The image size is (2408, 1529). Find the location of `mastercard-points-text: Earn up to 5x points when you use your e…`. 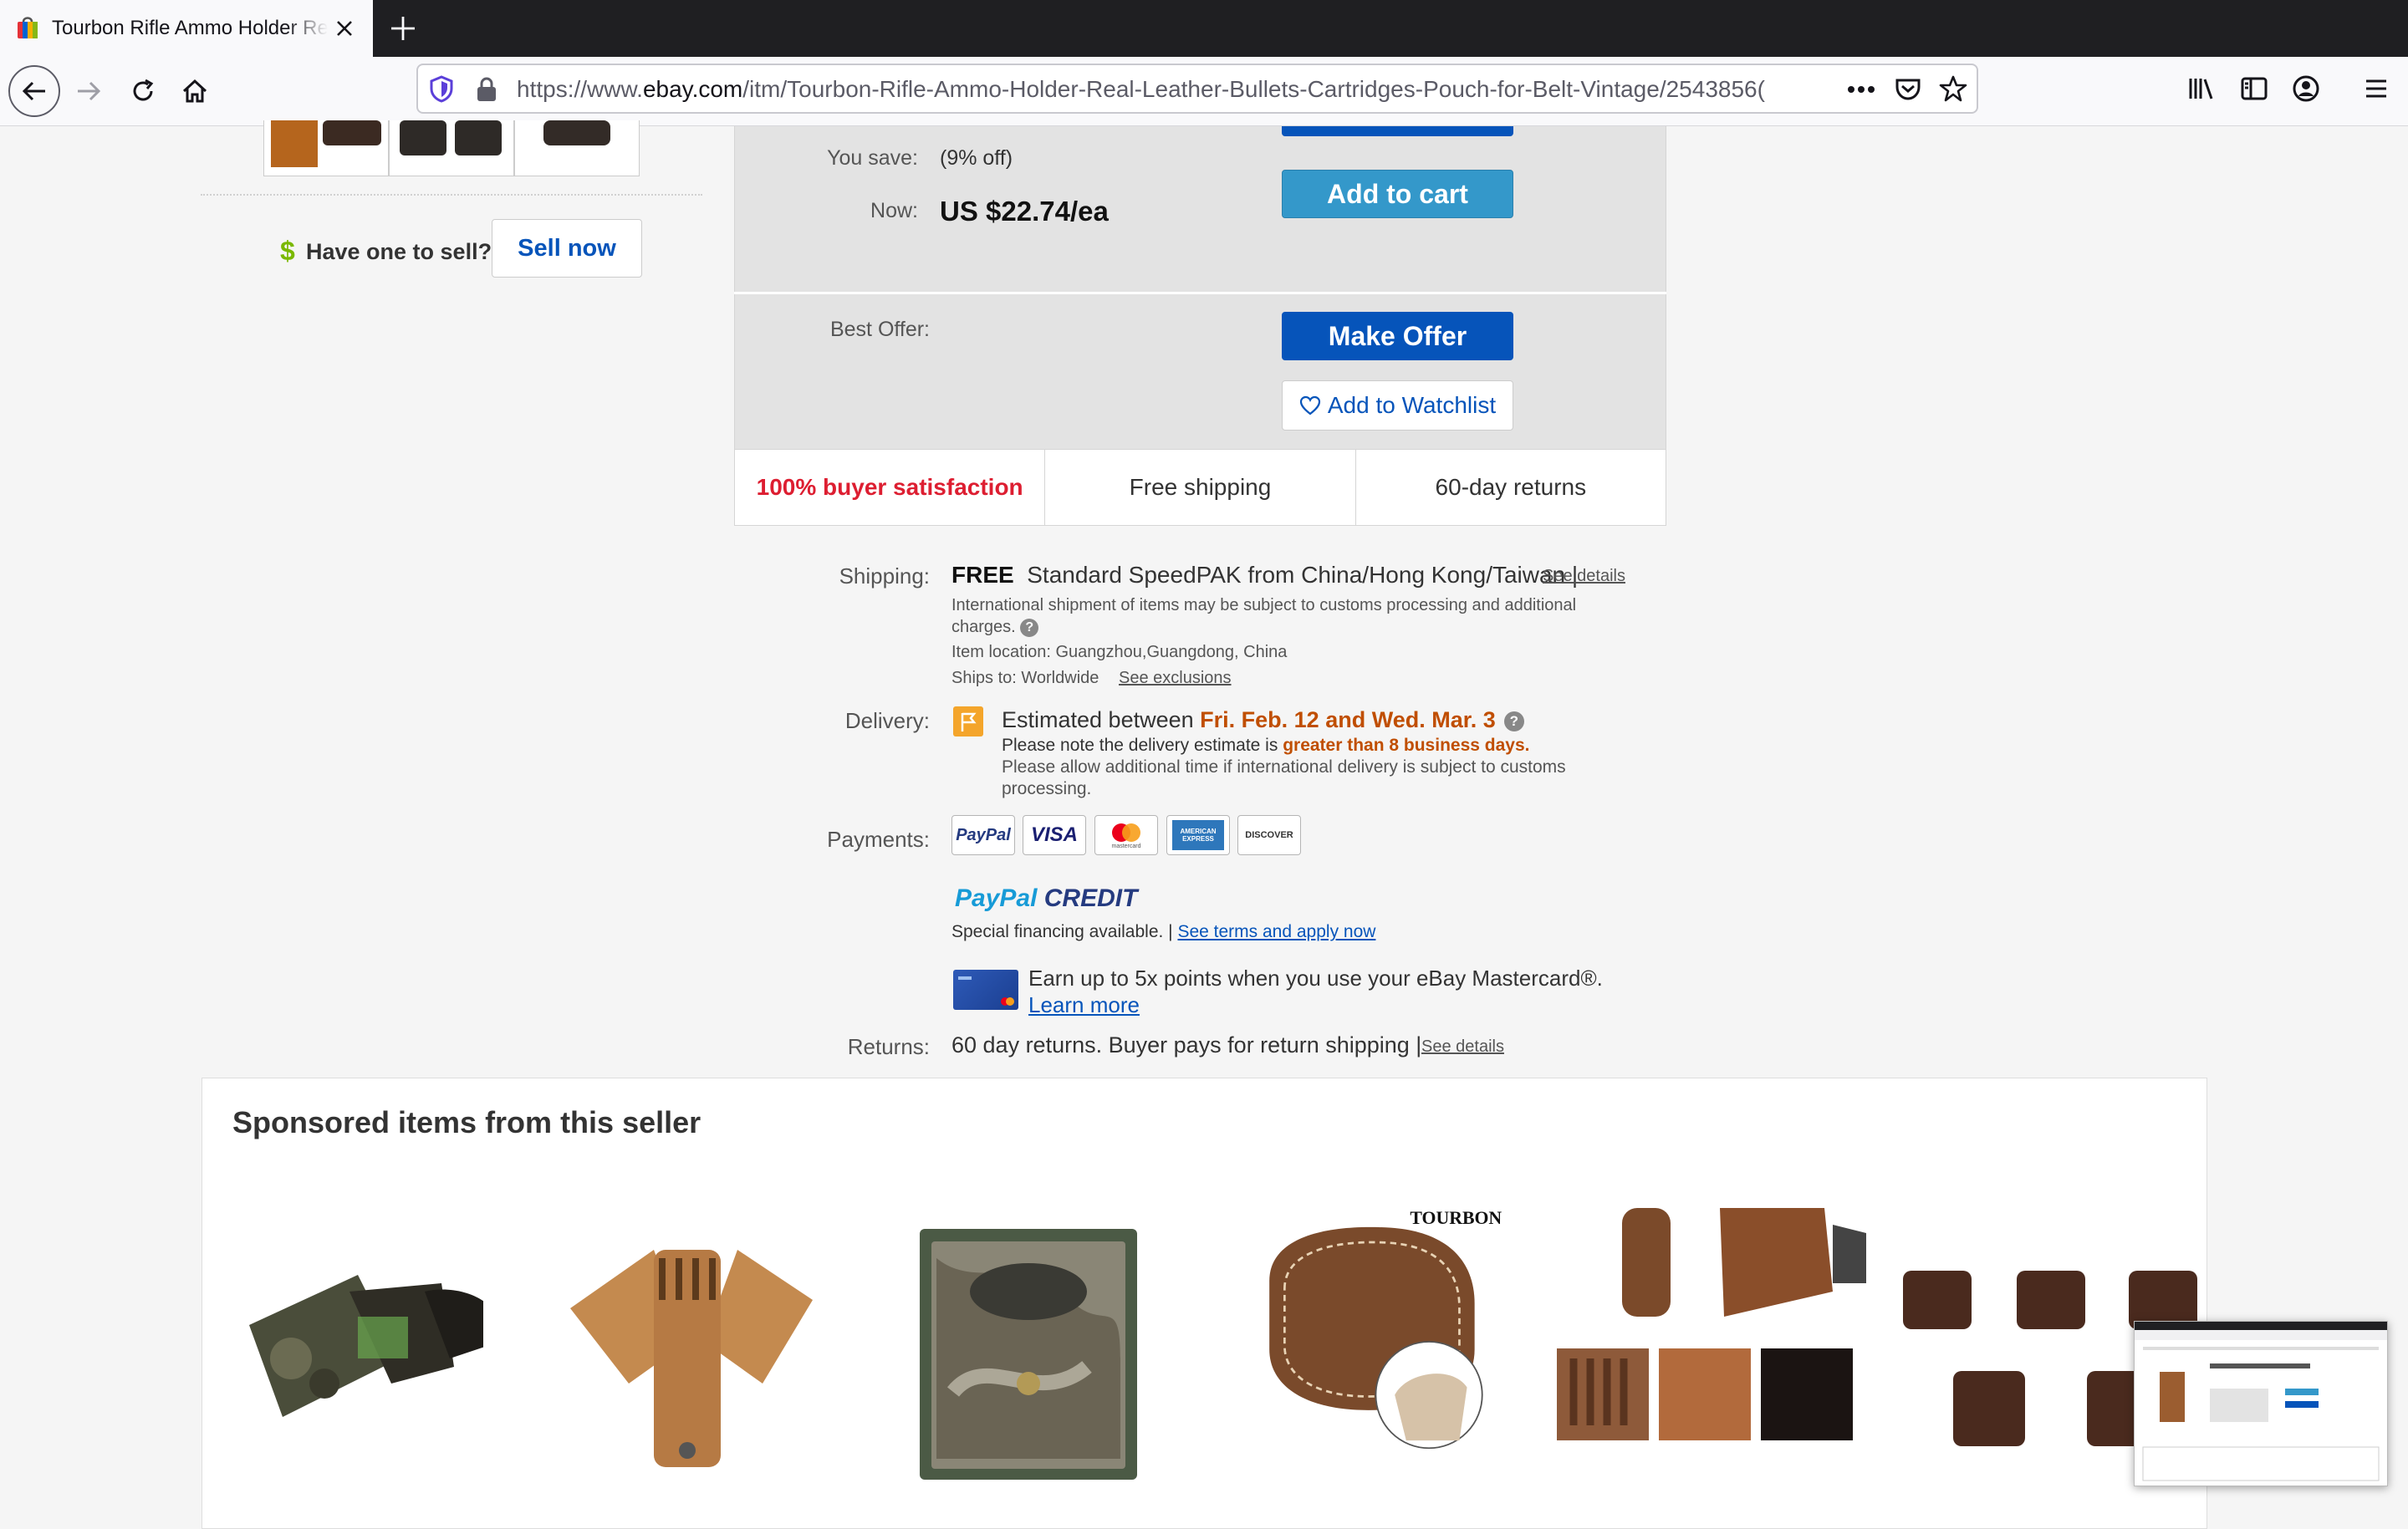

mastercard-points-text: Earn up to 5x points when you use your e… is located at coordinates (1316, 978).